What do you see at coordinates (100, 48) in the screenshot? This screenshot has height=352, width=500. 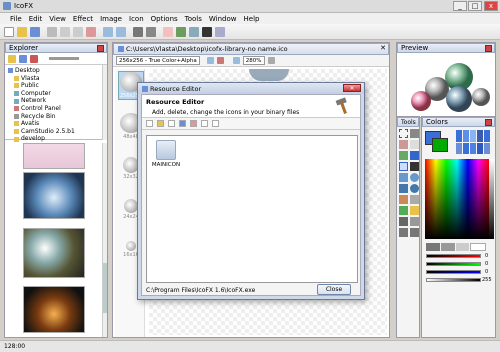 I see `explorer-close-icon` at bounding box center [100, 48].